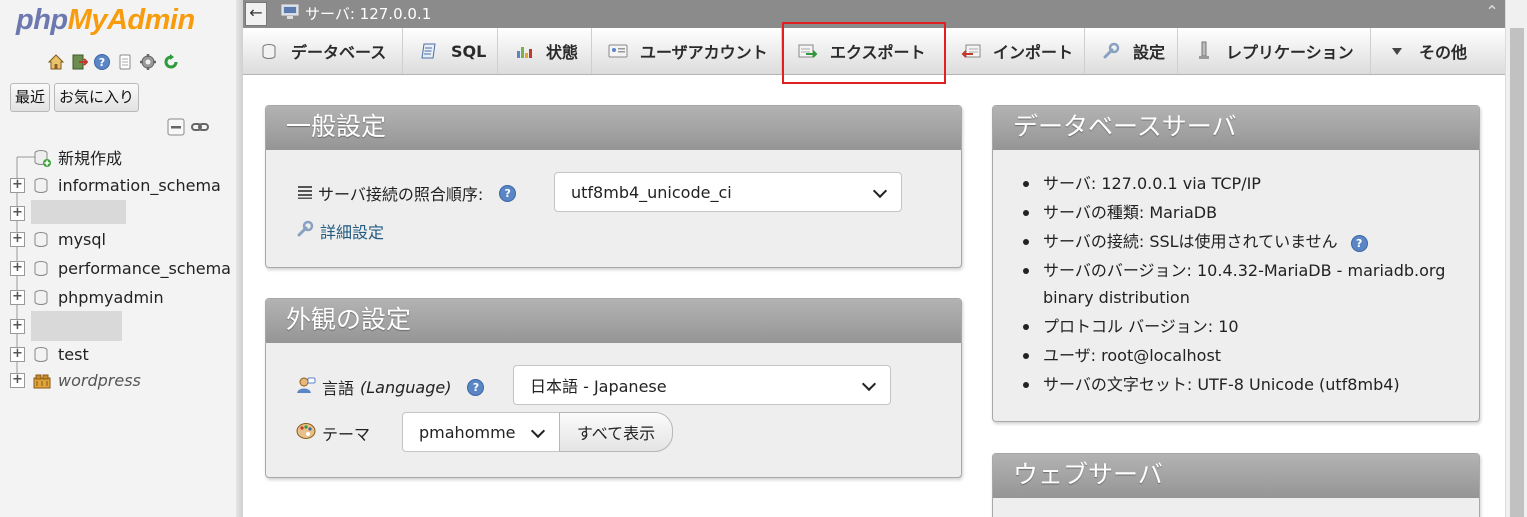  What do you see at coordinates (1443, 52) in the screenshot?
I see `tab-label: その他` at bounding box center [1443, 52].